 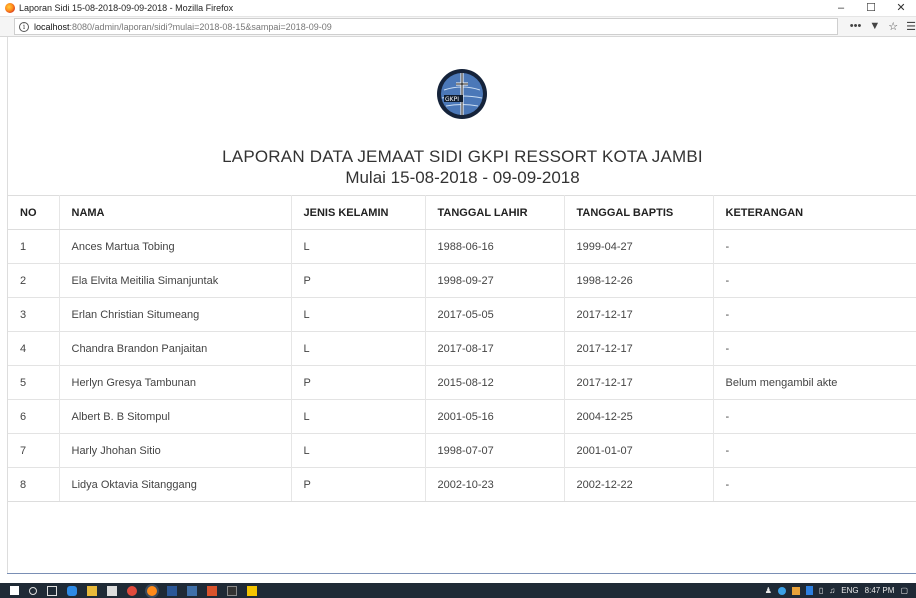 I want to click on bookmark-star-icon: ☆, so click(x=893, y=26).